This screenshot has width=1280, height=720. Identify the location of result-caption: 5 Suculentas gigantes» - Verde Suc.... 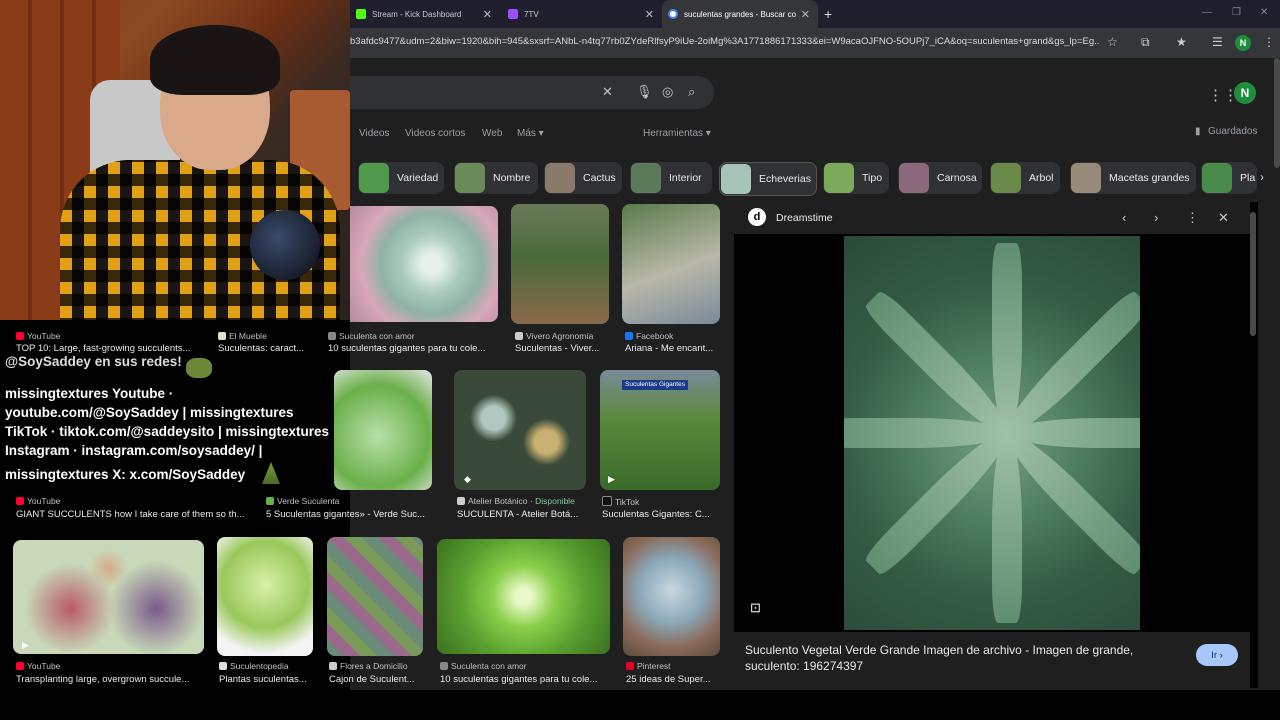
(352, 514).